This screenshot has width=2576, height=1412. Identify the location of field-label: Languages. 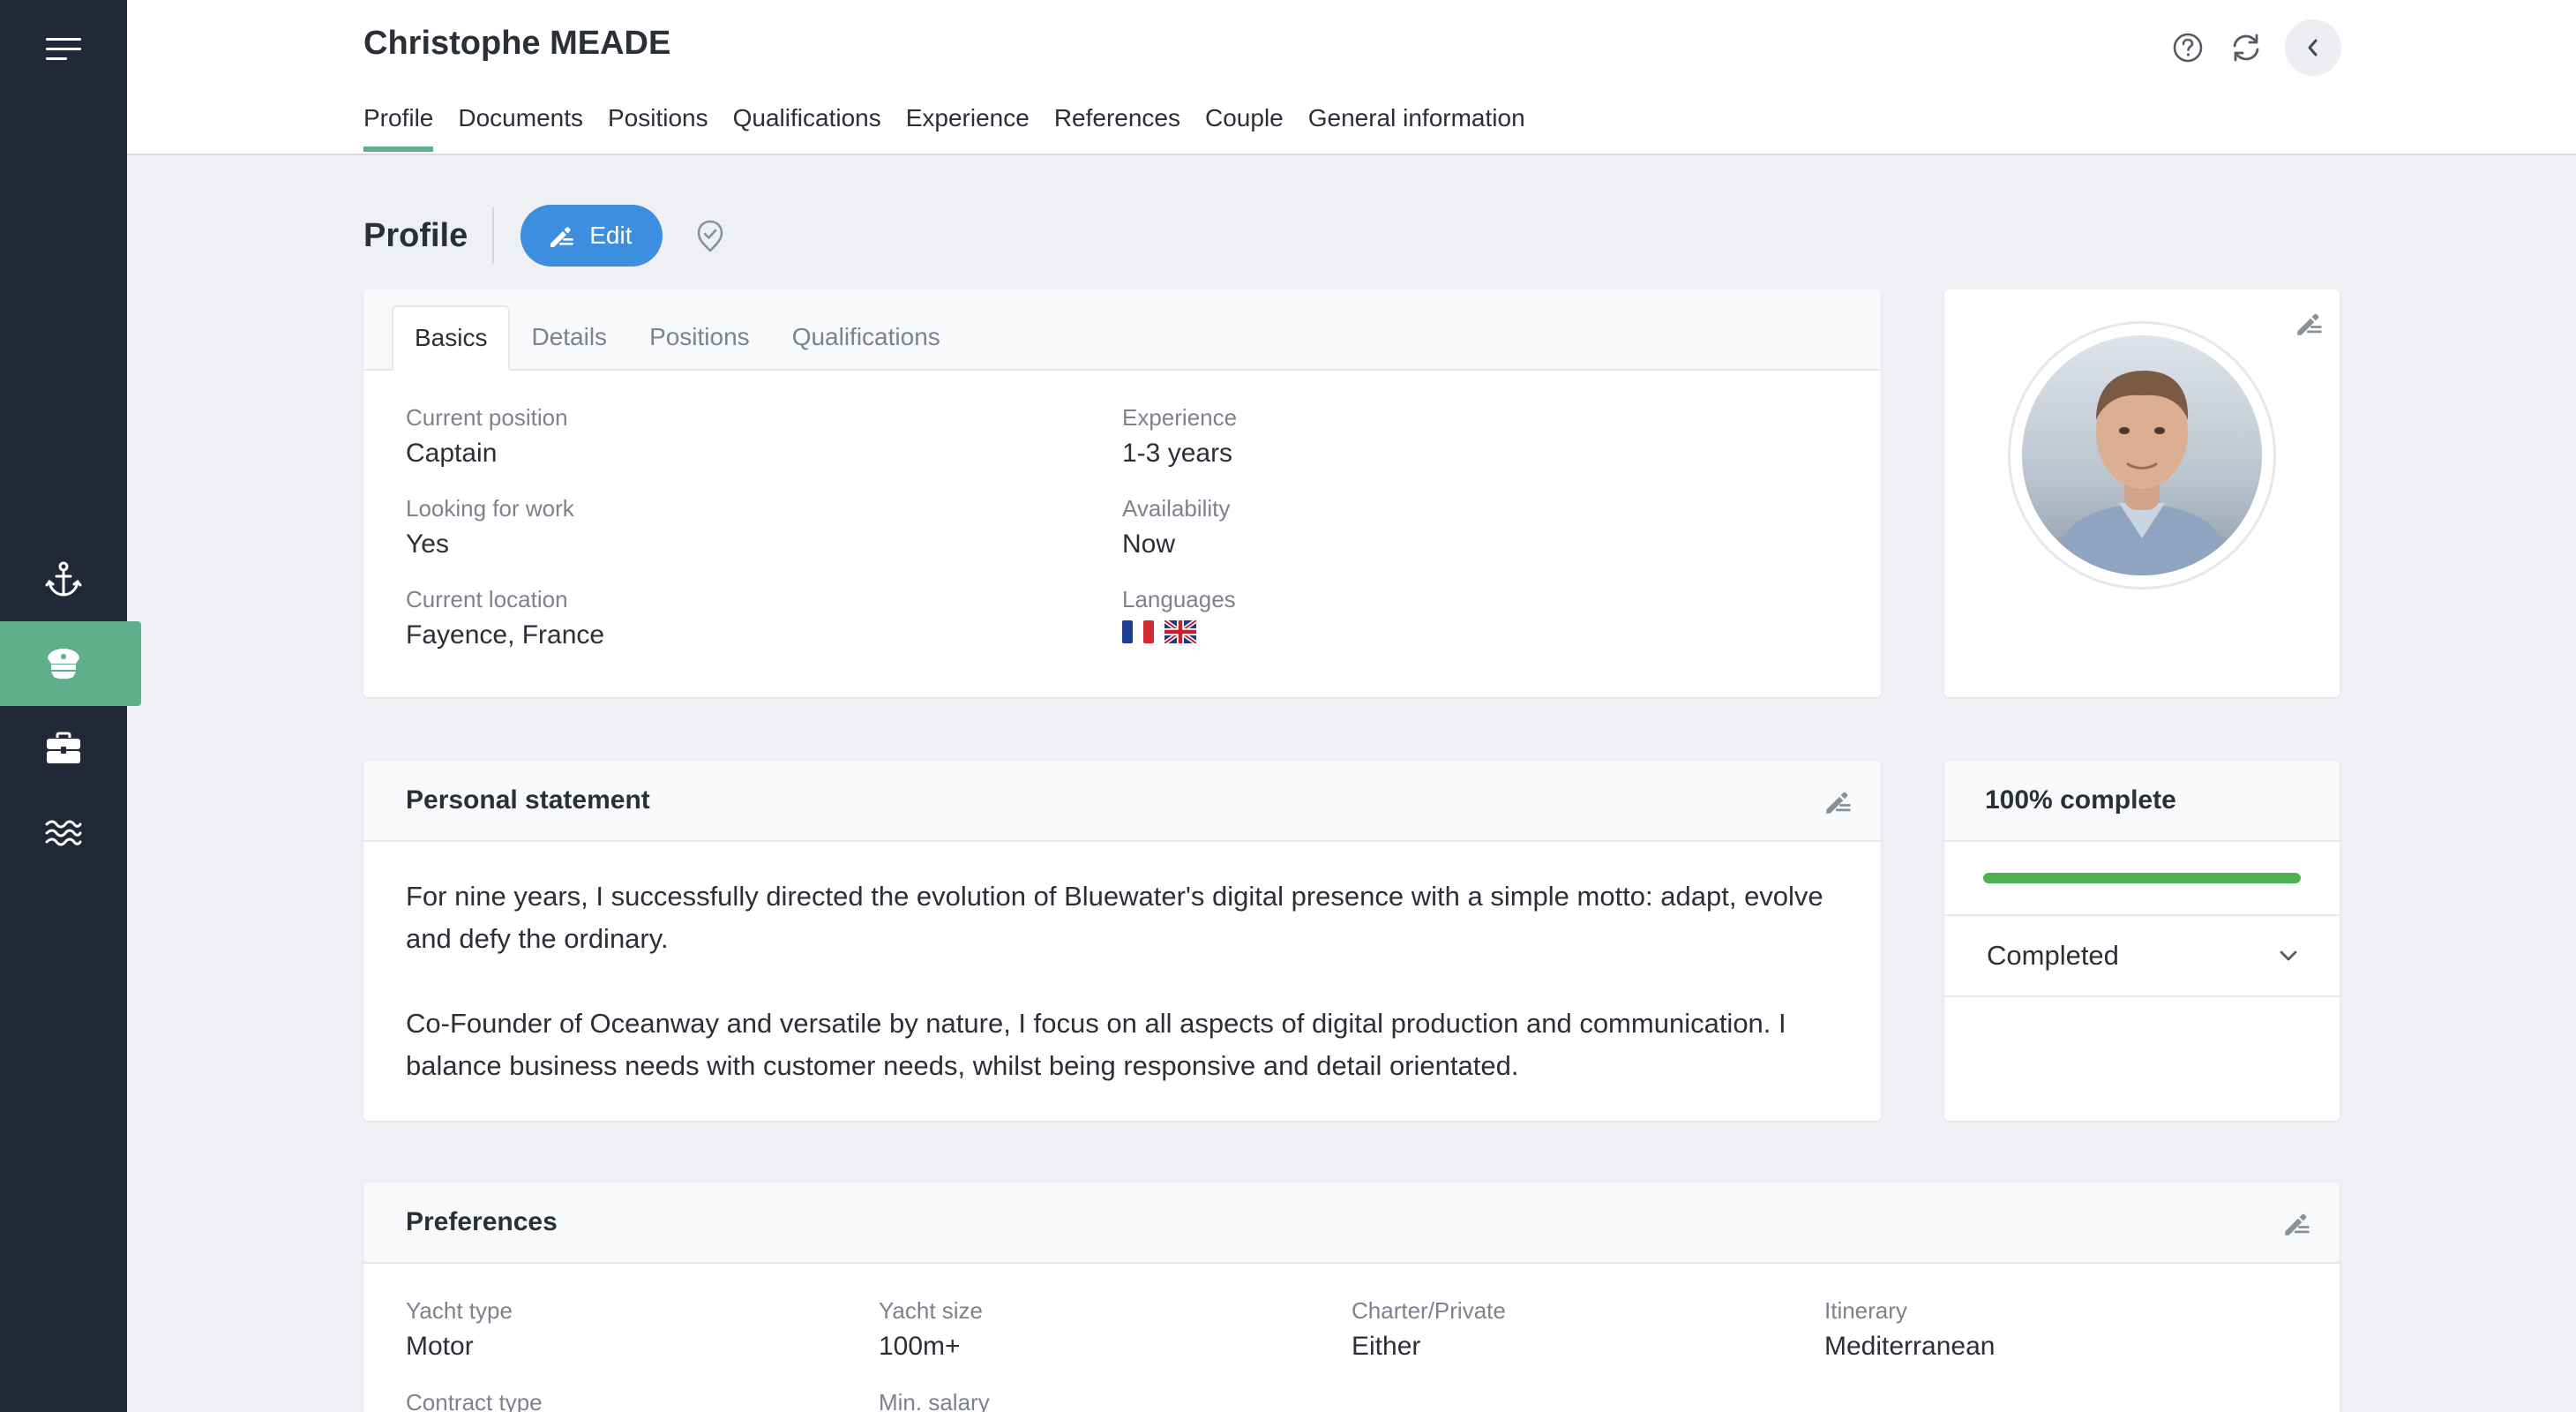
(1179, 599).